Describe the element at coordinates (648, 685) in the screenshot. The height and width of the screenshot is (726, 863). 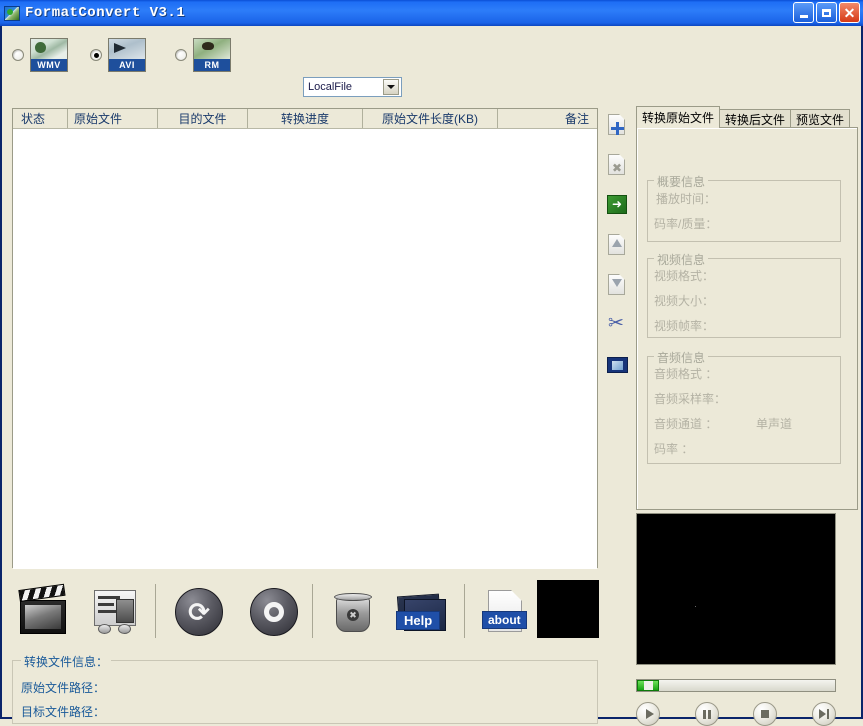
I see `seek-thumb` at that location.